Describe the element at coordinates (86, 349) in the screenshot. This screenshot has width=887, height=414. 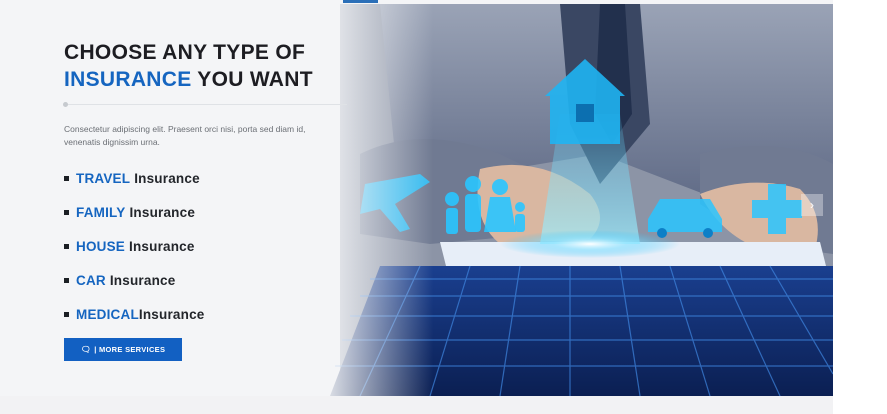
I see `comments-icon: 🗨` at that location.